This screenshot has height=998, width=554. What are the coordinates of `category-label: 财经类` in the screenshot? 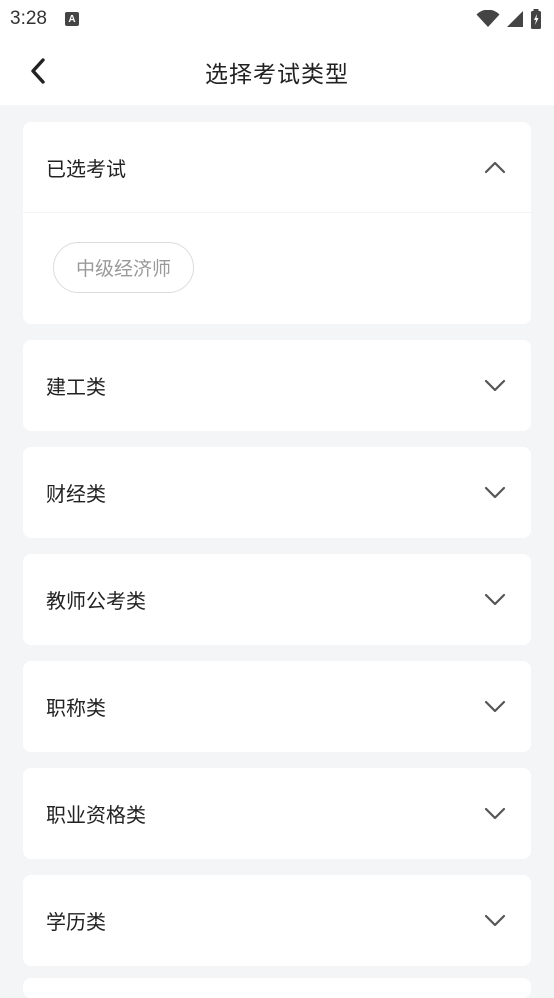 It's located at (76, 494).